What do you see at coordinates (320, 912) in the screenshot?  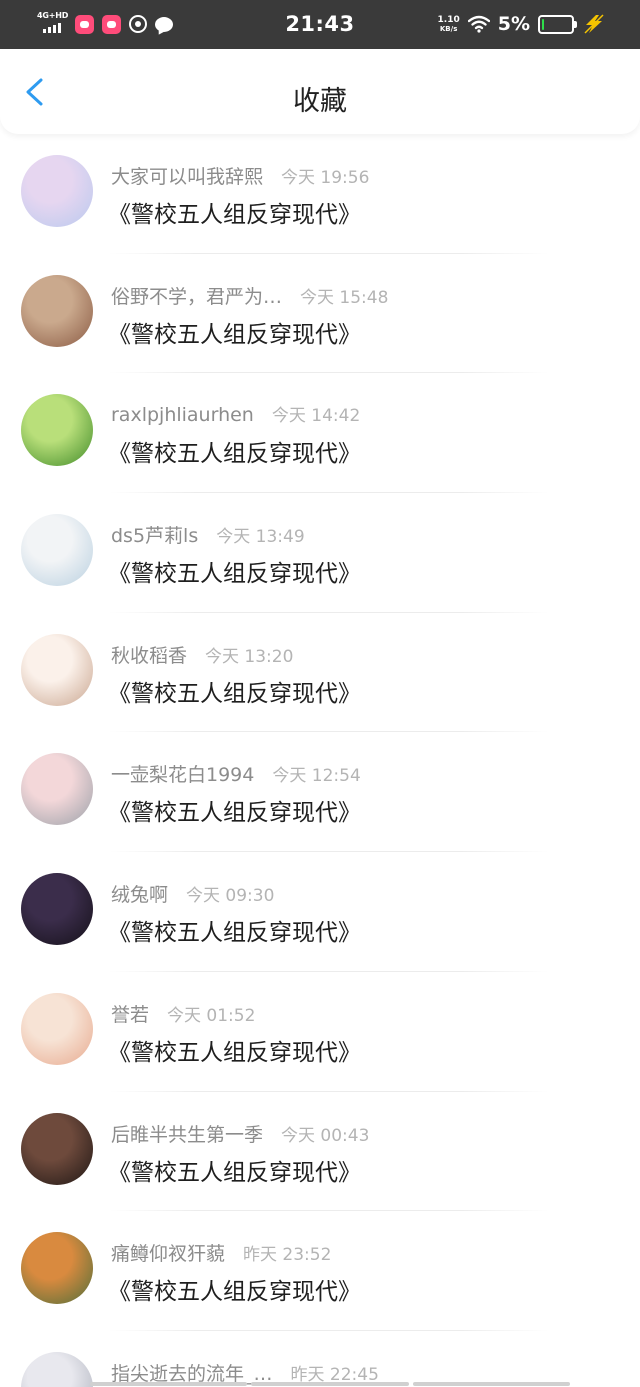 I see `list-item: 绒兔啊 今天 09:30 《警校五人组反穿现代》` at bounding box center [320, 912].